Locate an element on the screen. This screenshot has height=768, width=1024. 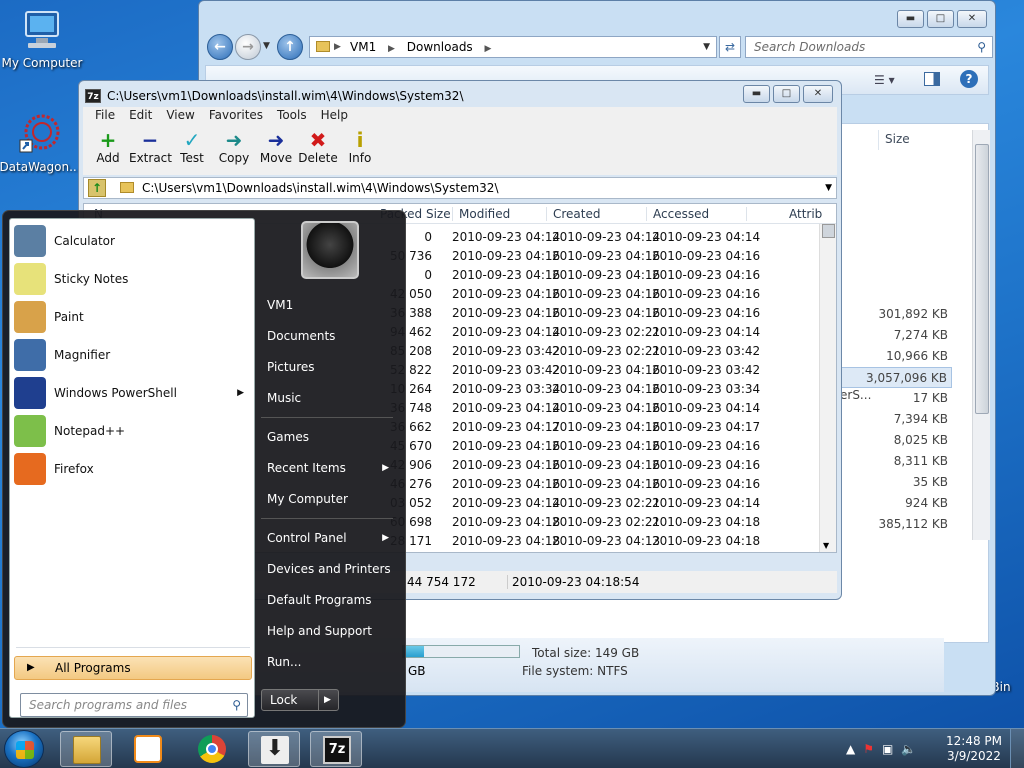
start-place-documents: Documents is located at coordinates (329, 336).